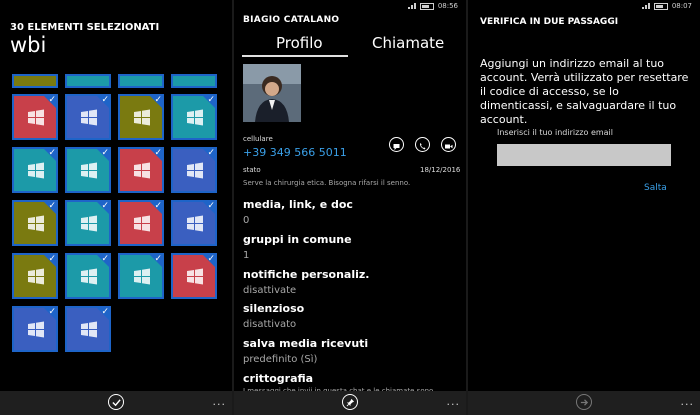 The image size is (700, 415). I want to click on phone-label: cellulare, so click(258, 139).